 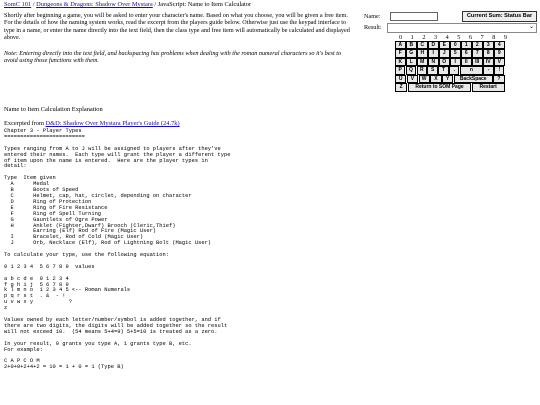 I want to click on keypad-row: P Q R S T . n - !, so click(x=450, y=70).